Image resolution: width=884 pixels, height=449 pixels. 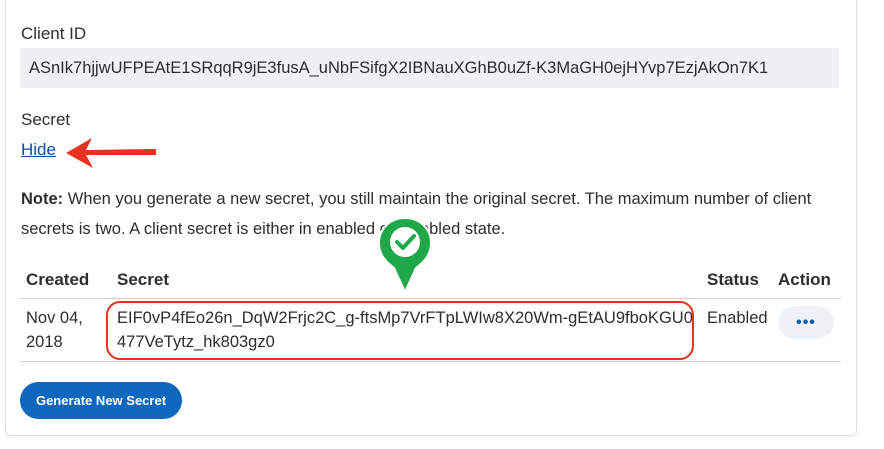 I want to click on table-row-divider, so click(x=430, y=361).